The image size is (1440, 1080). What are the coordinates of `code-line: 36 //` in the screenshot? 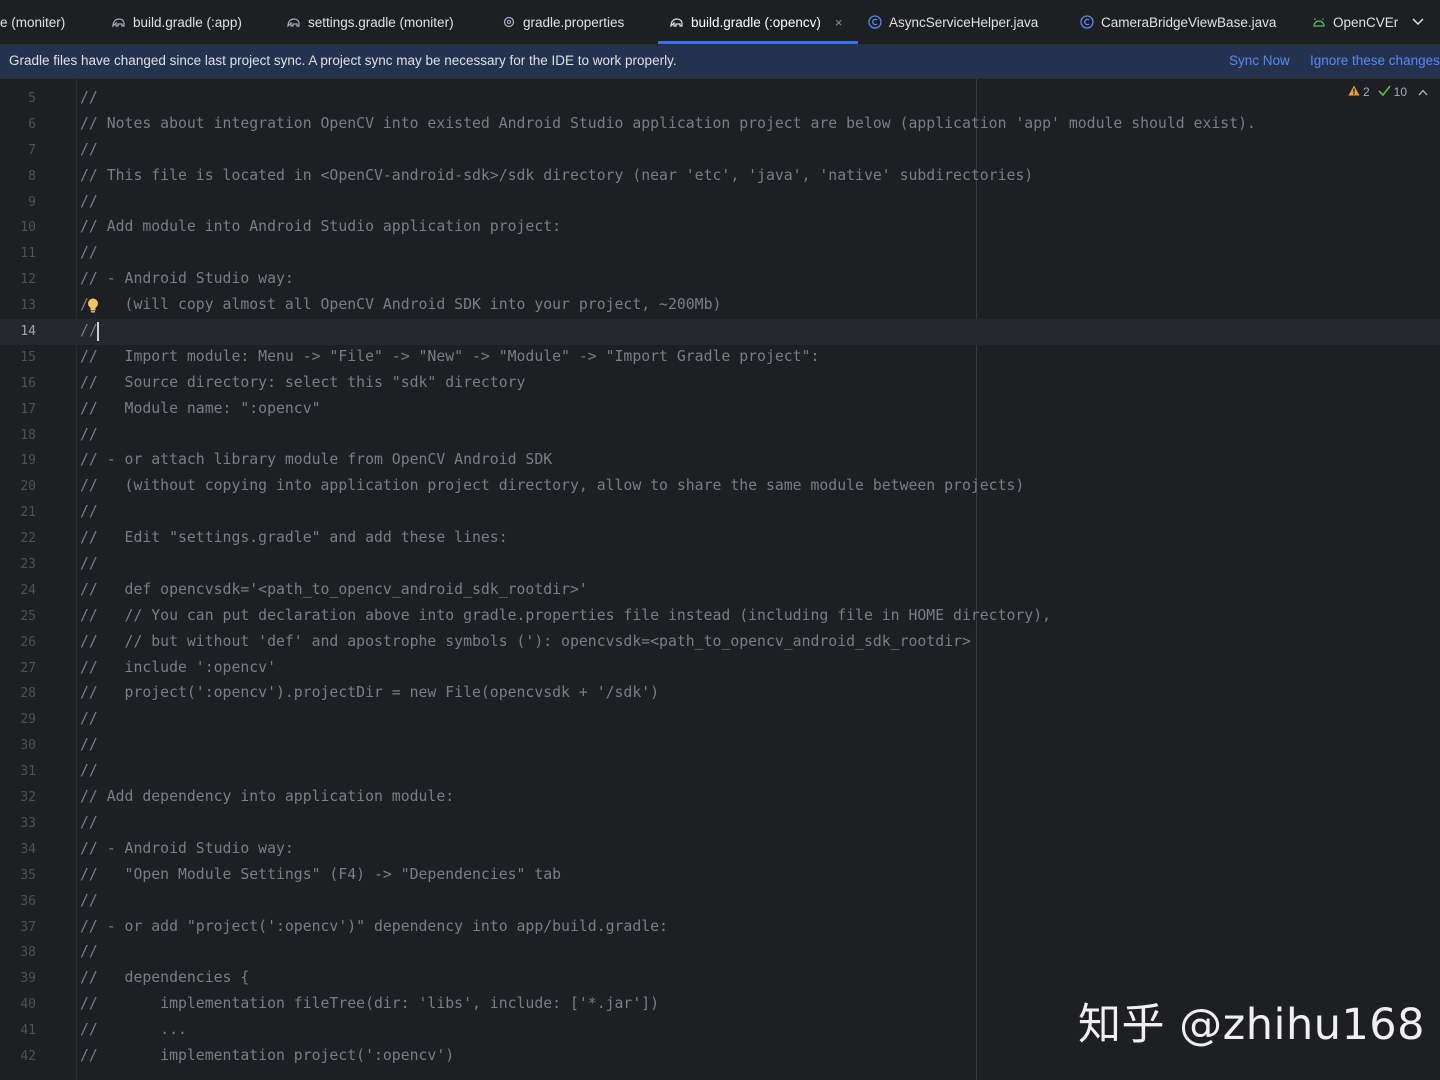 It's located at (720, 902).